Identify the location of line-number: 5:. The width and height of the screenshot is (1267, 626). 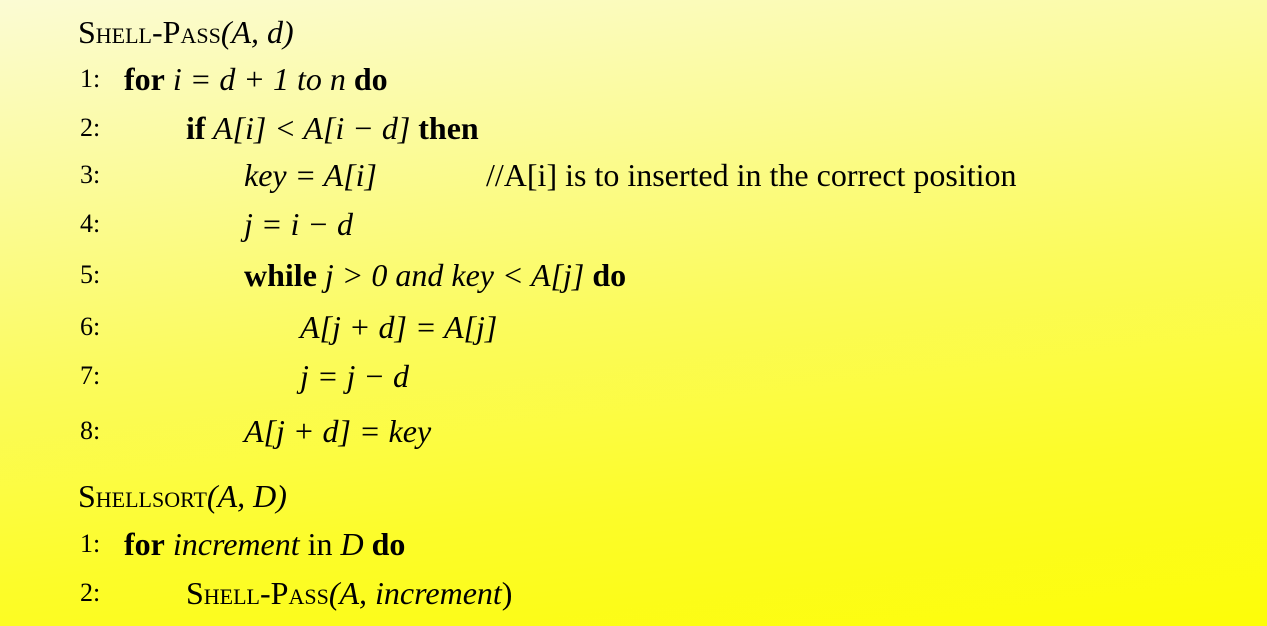
(90, 274).